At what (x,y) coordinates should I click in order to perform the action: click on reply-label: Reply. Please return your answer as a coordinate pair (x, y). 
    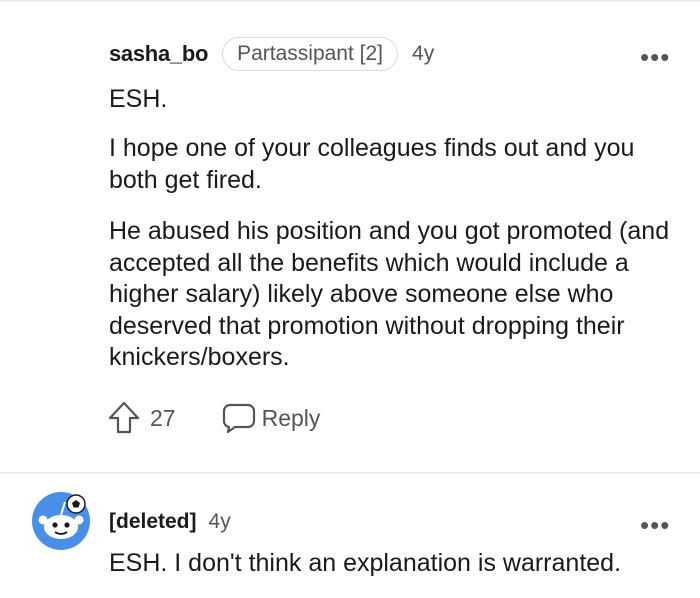
    Looking at the image, I should click on (291, 417).